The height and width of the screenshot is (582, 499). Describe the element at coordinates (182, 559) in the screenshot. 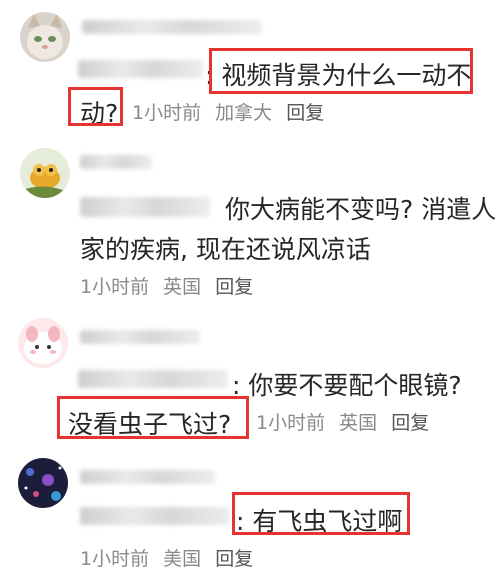

I see `comment-location: 美国` at that location.